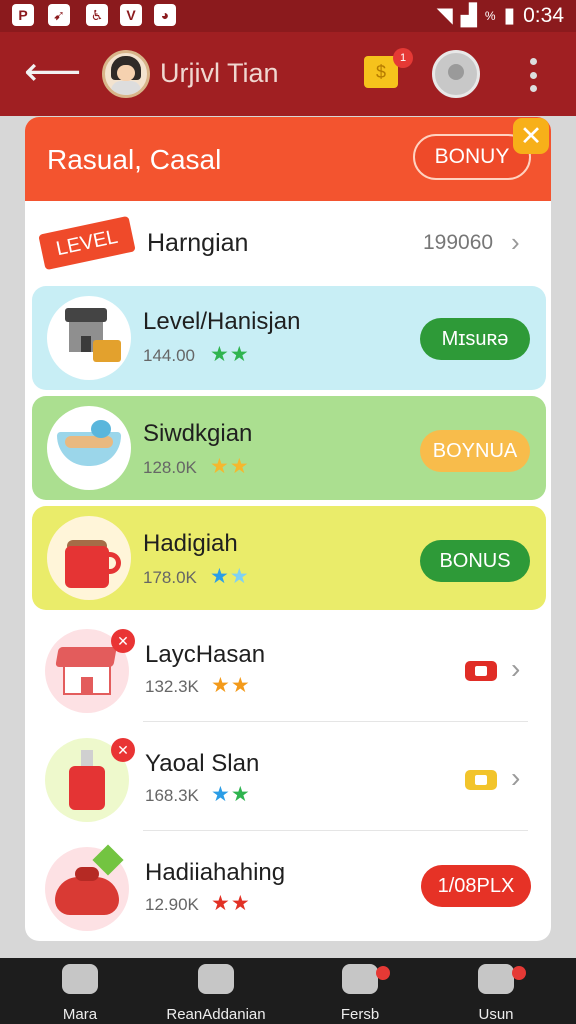 The height and width of the screenshot is (1024, 576). What do you see at coordinates (87, 887) in the screenshot?
I see `teapot-icon` at bounding box center [87, 887].